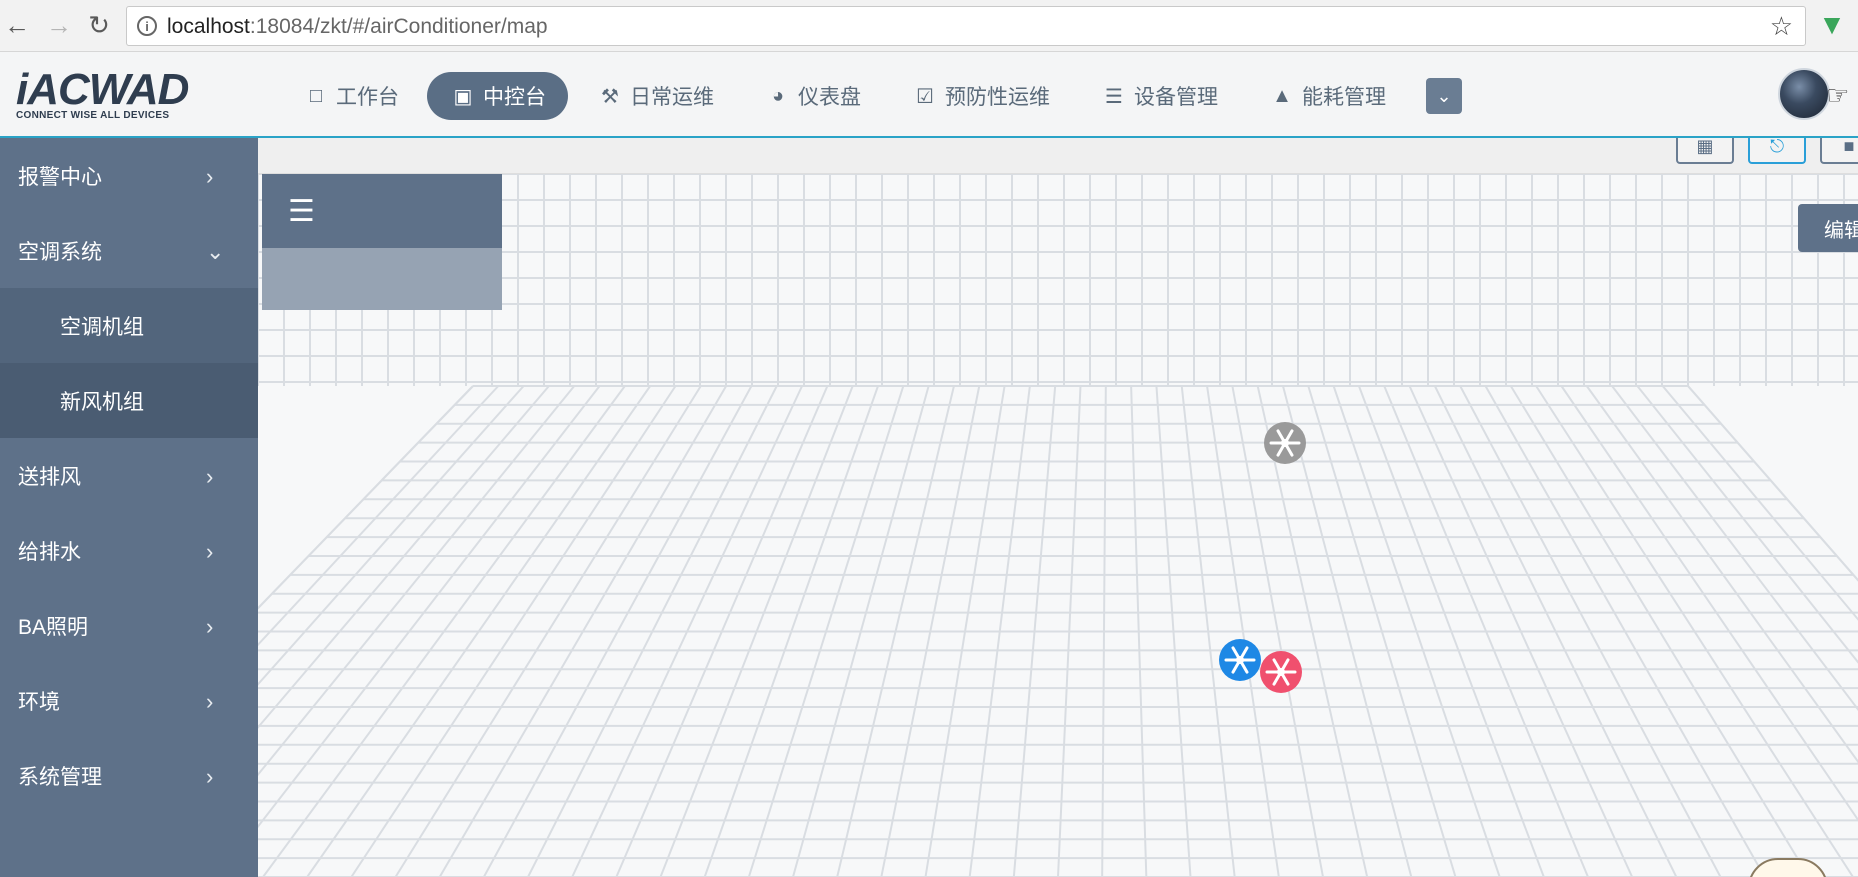 The height and width of the screenshot is (877, 1858). What do you see at coordinates (778, 95) in the screenshot?
I see `dashboard-icon: ◕` at bounding box center [778, 95].